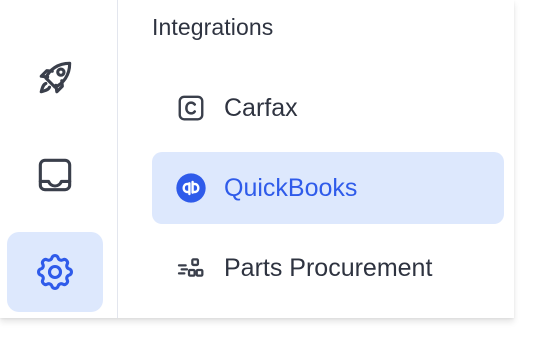  I want to click on parts-procurement-icon, so click(191, 268).